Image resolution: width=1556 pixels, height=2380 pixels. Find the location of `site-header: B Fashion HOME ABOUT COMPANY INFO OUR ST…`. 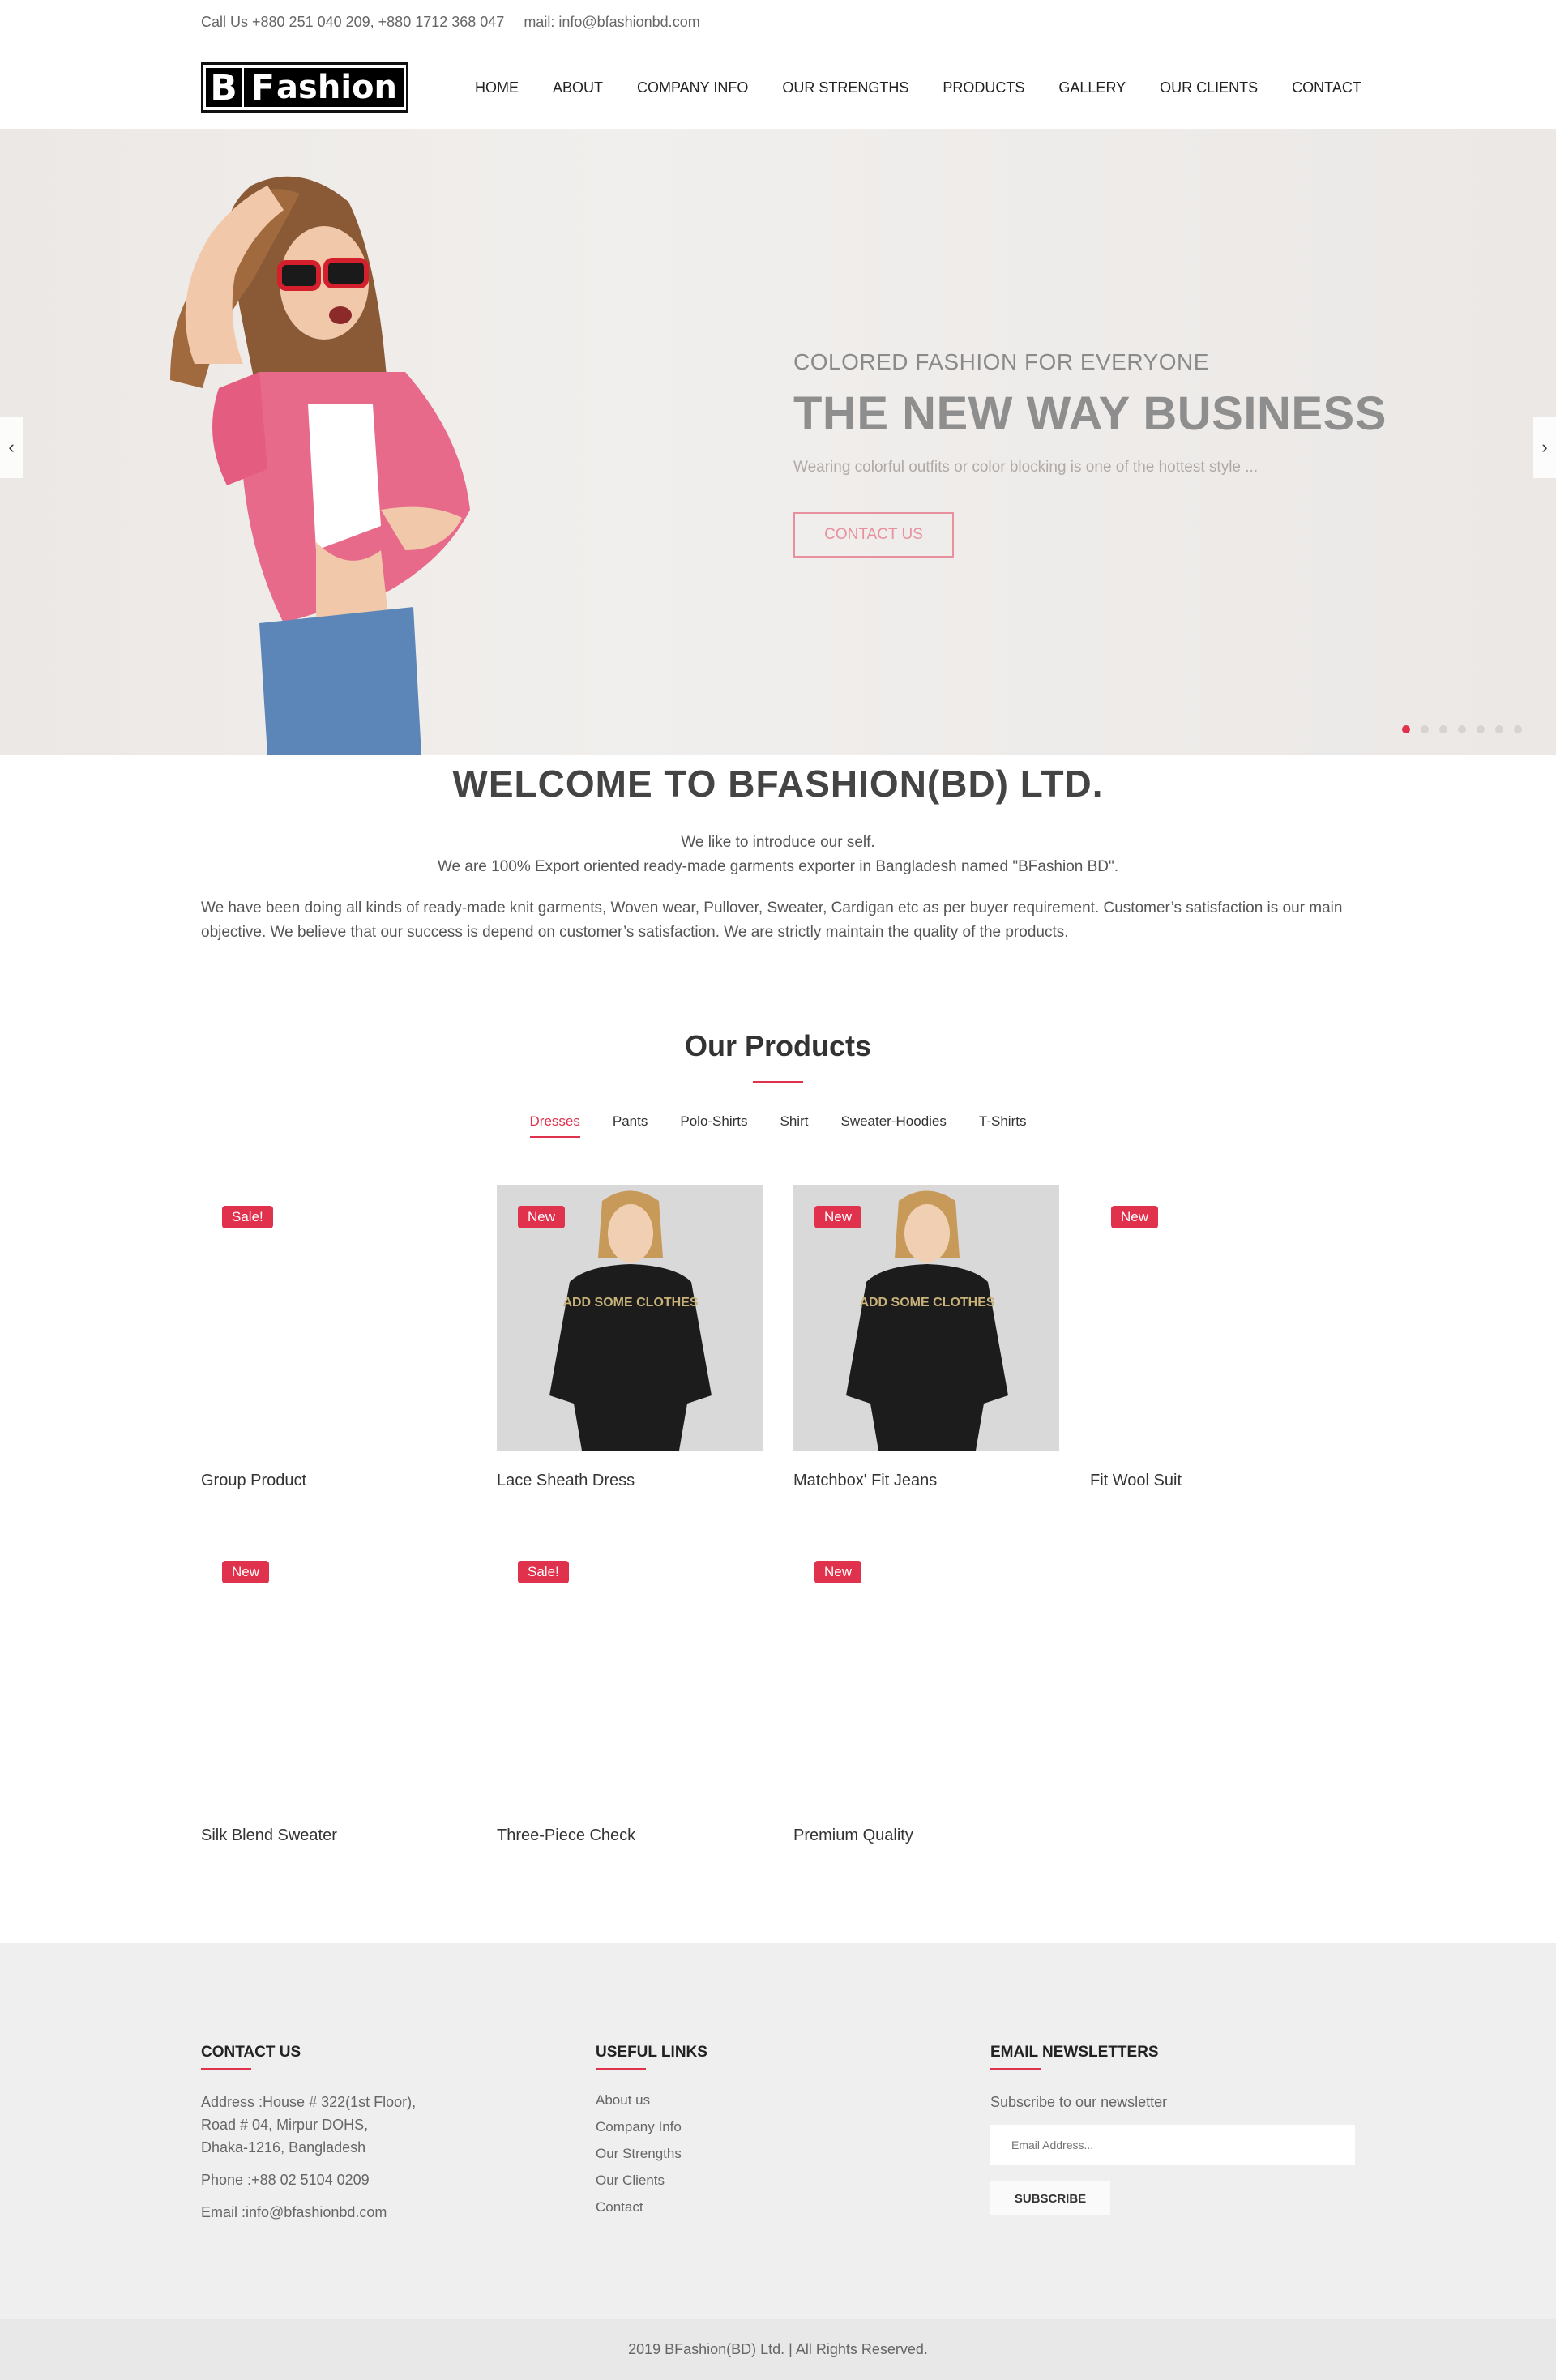

site-header: B Fashion HOME ABOUT COMPANY INFO OUR ST… is located at coordinates (778, 87).